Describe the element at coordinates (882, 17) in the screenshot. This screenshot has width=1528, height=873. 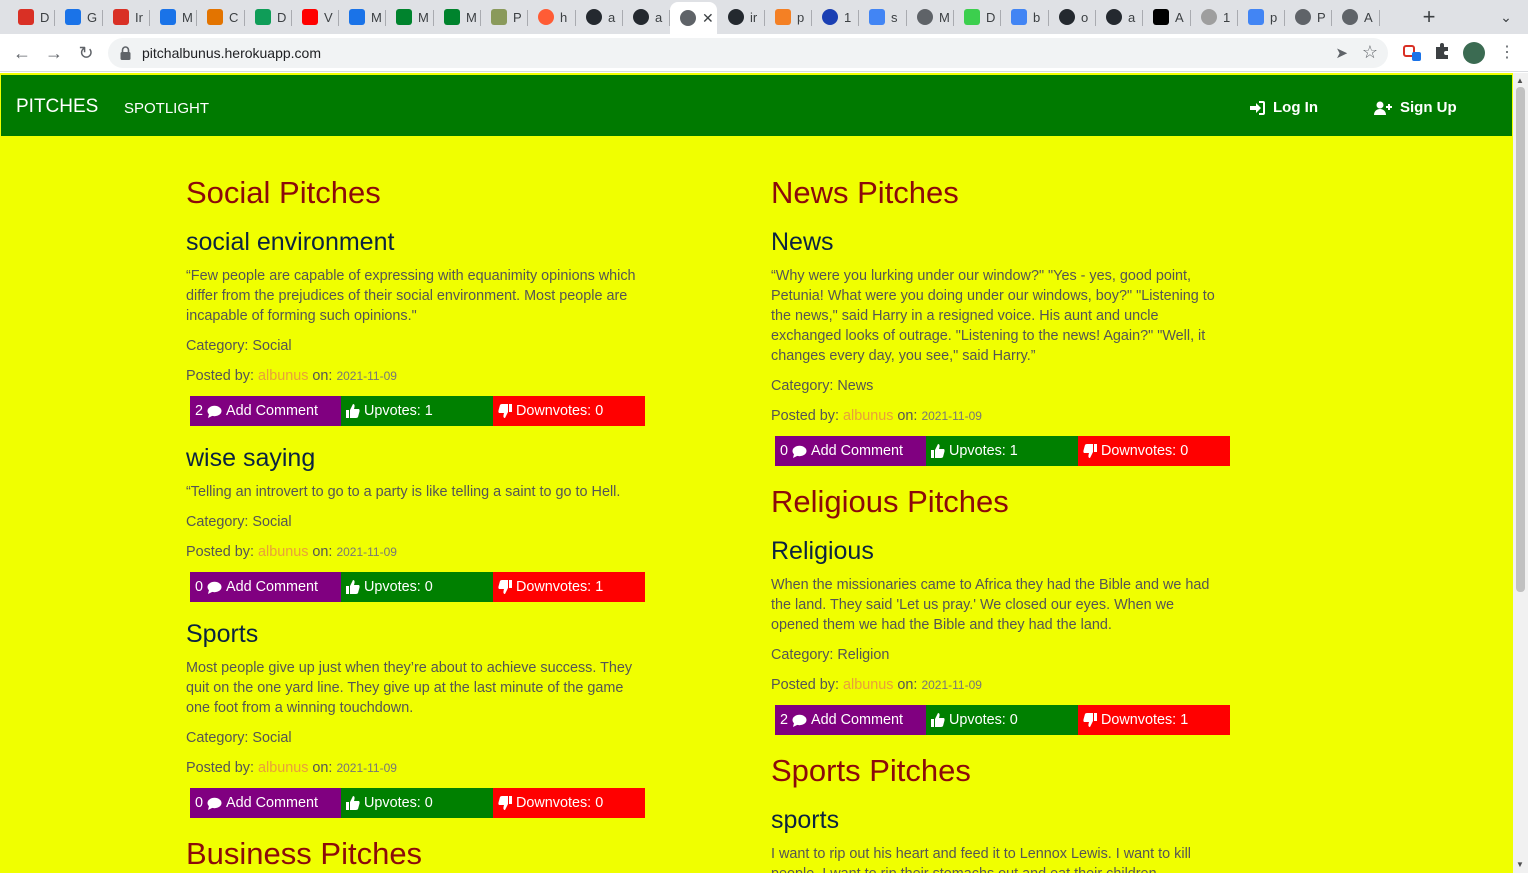
I see `browser-tab: s` at that location.